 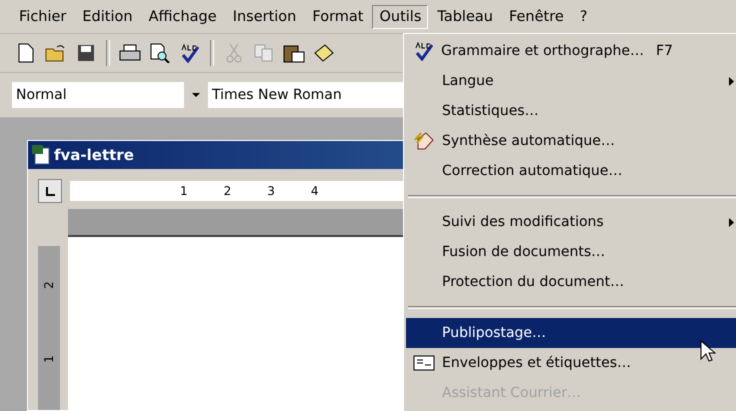 I want to click on left-tab-icon, so click(x=50, y=191).